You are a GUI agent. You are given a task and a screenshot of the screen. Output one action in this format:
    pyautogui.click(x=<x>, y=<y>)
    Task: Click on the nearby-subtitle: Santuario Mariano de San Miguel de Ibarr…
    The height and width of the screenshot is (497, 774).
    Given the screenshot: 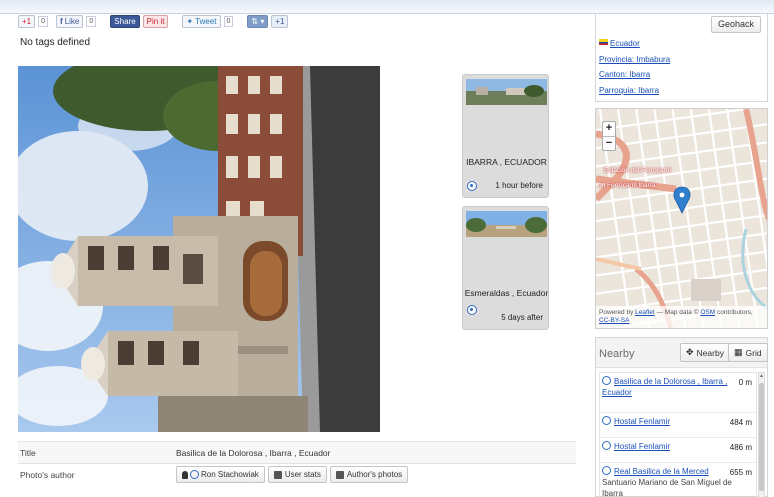 What is the action you would take?
    pyautogui.click(x=667, y=487)
    